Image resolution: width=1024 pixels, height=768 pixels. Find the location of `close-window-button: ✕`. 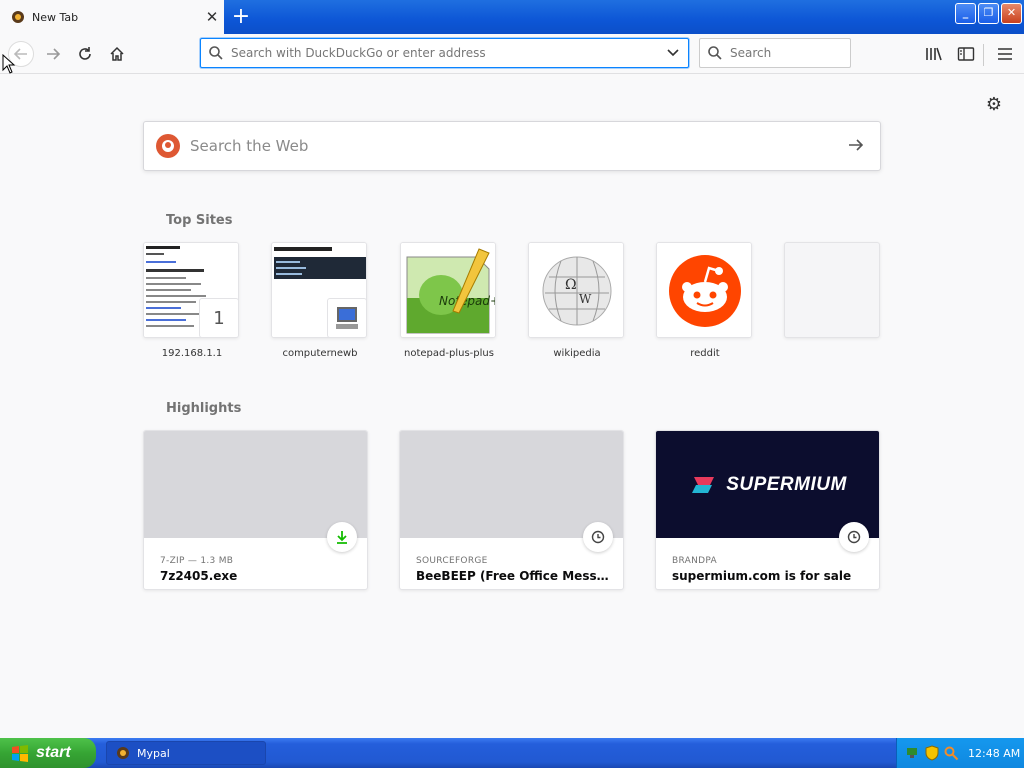

close-window-button: ✕ is located at coordinates (1011, 13).